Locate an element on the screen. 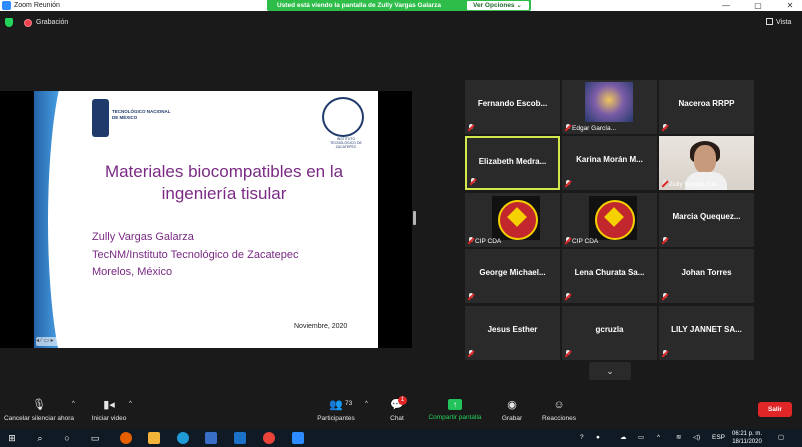 Image resolution: width=802 pixels, height=447 pixels. maximize-button: ▢ is located at coordinates (758, 5).